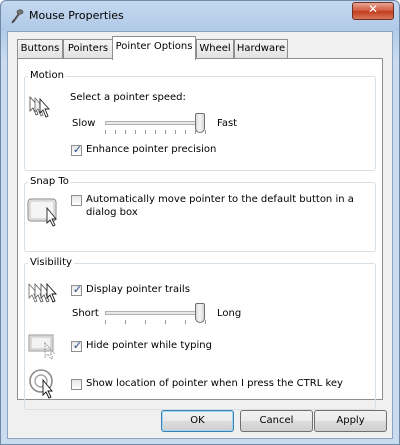 This screenshot has height=445, width=400. I want to click on hide-pointer-checkbox: ✓, so click(77, 345).